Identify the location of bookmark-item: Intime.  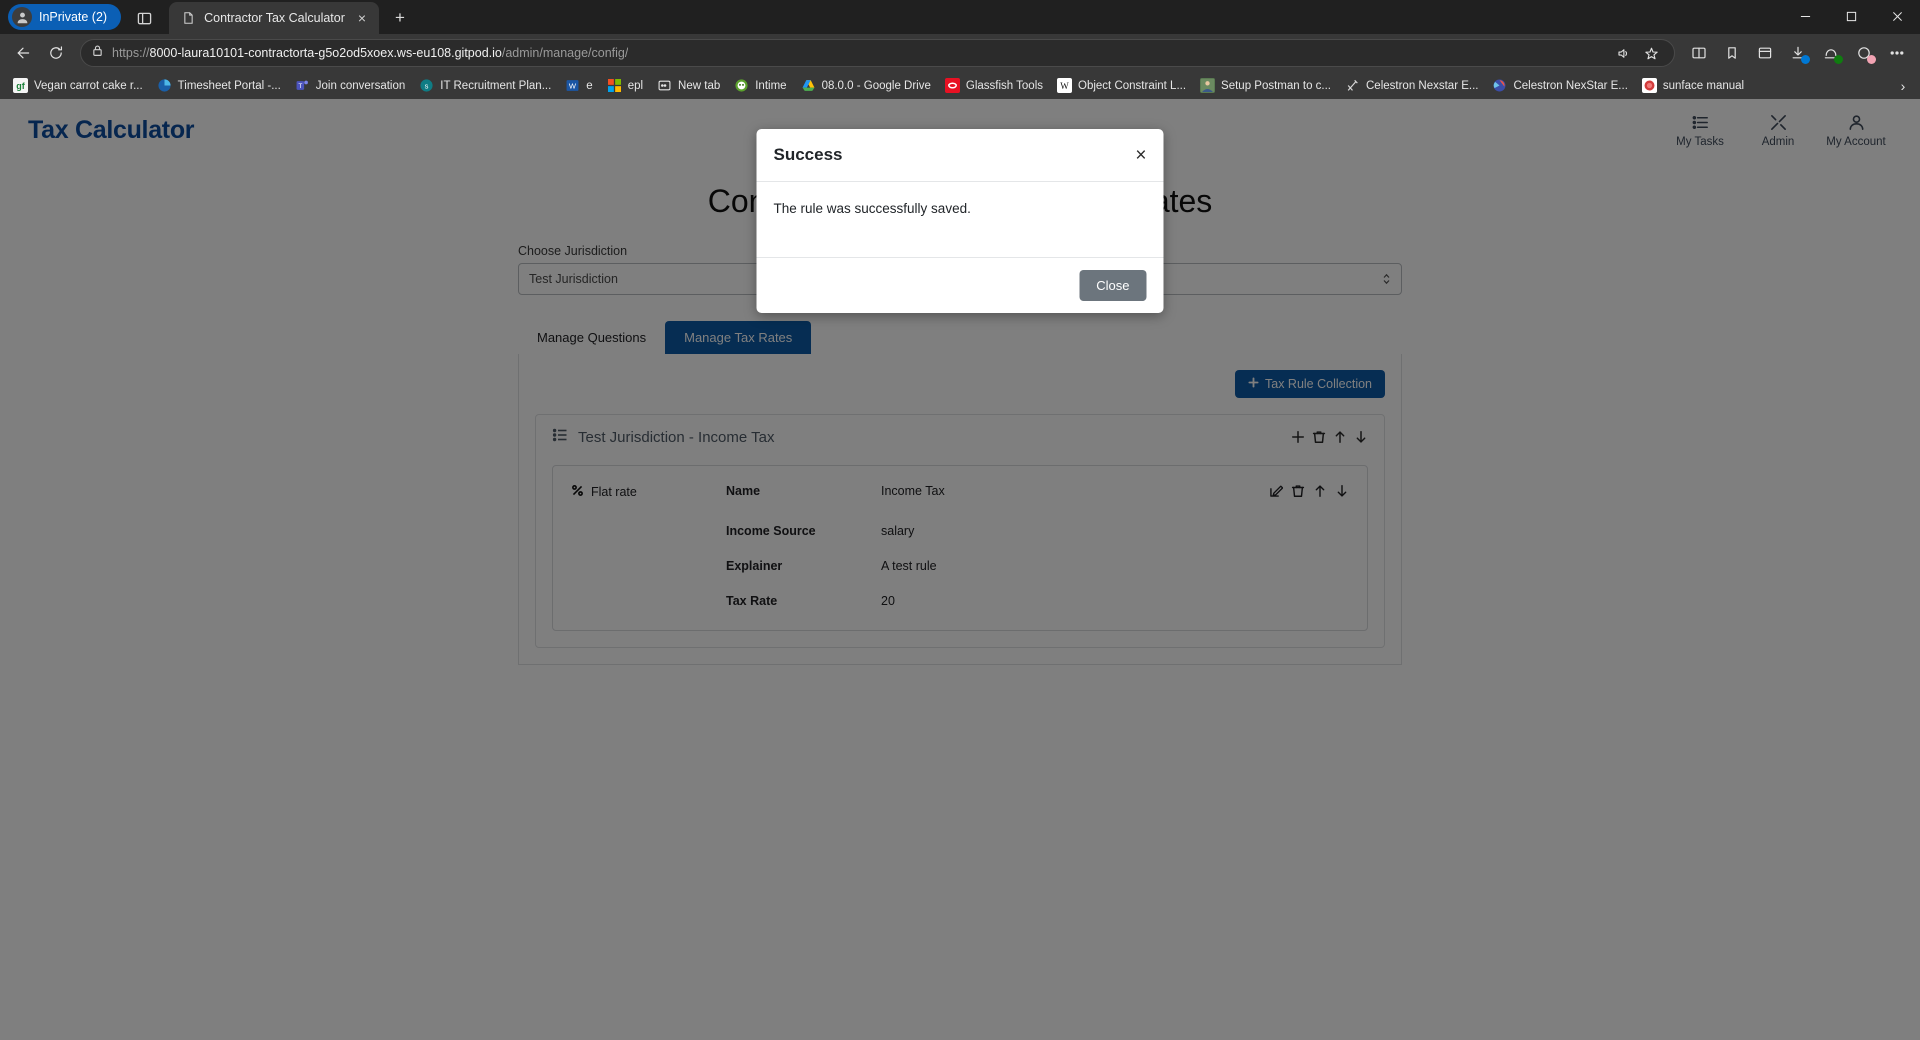
(760, 85).